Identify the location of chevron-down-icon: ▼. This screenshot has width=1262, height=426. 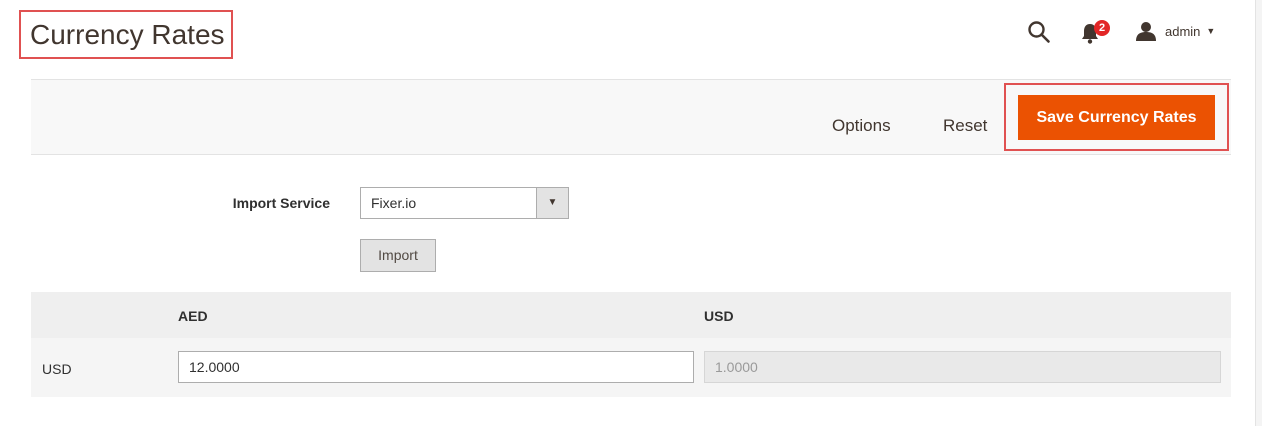
(1211, 31).